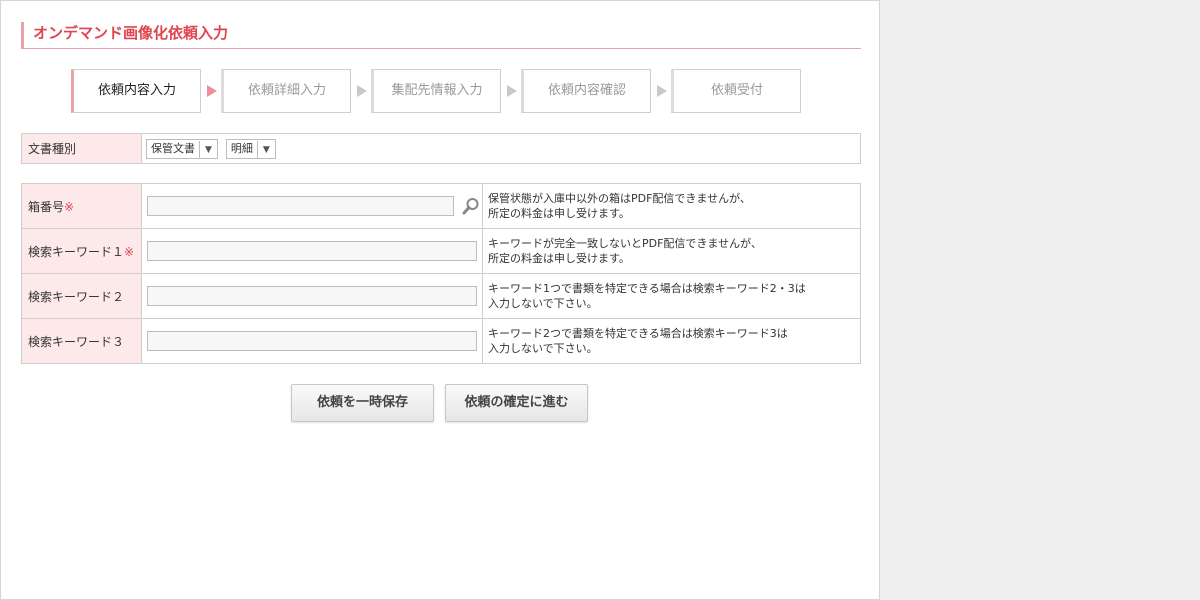  Describe the element at coordinates (182, 148) in the screenshot. I see `doc-category-select: 保管文書 ▼` at that location.